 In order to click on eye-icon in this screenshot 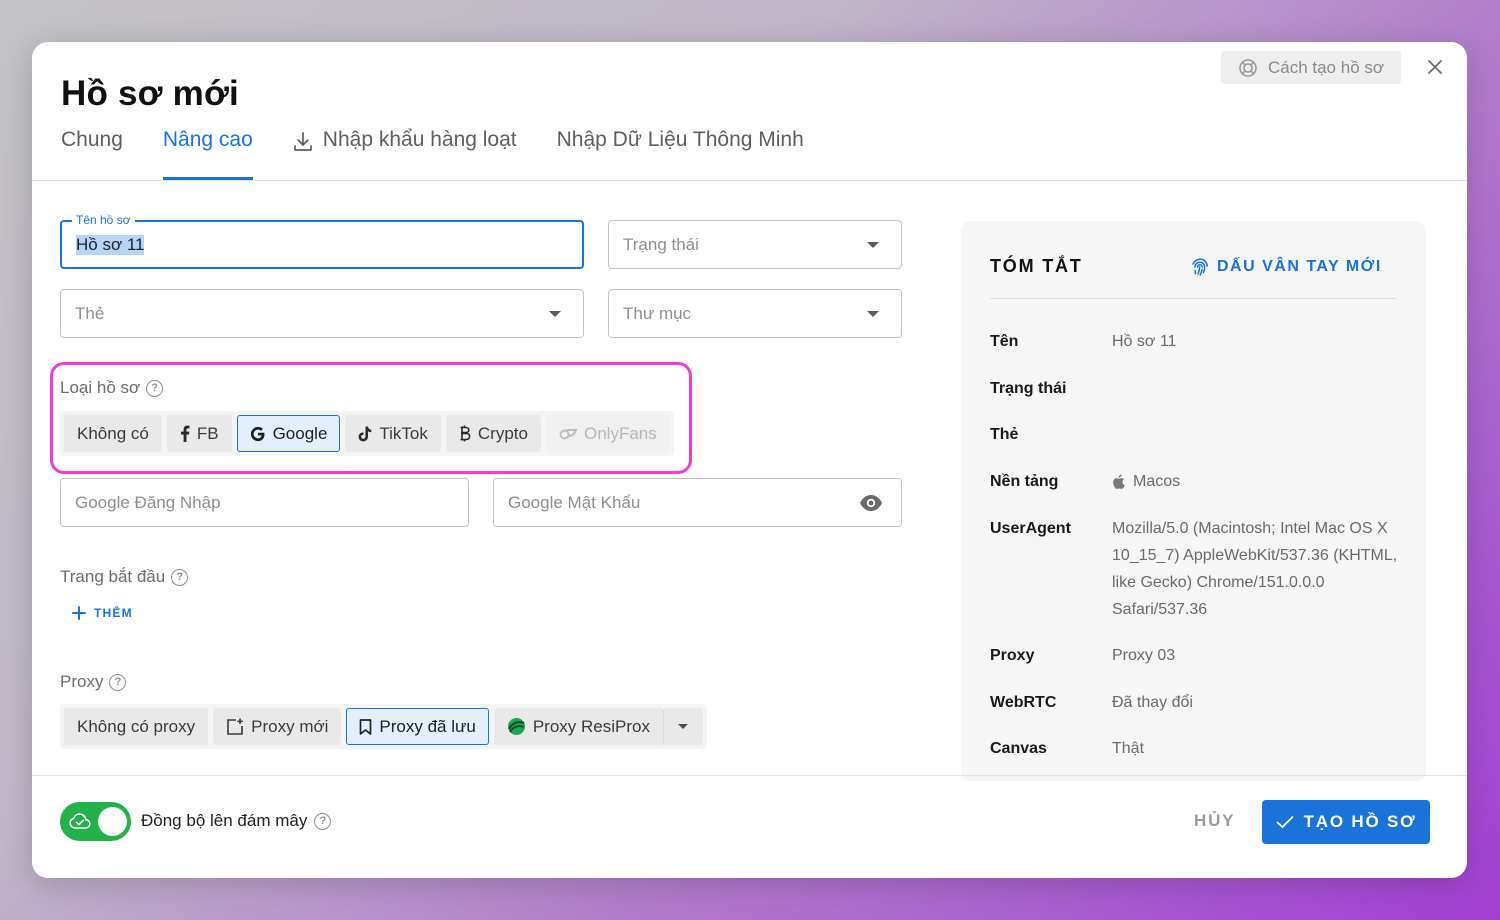, I will do `click(871, 503)`.